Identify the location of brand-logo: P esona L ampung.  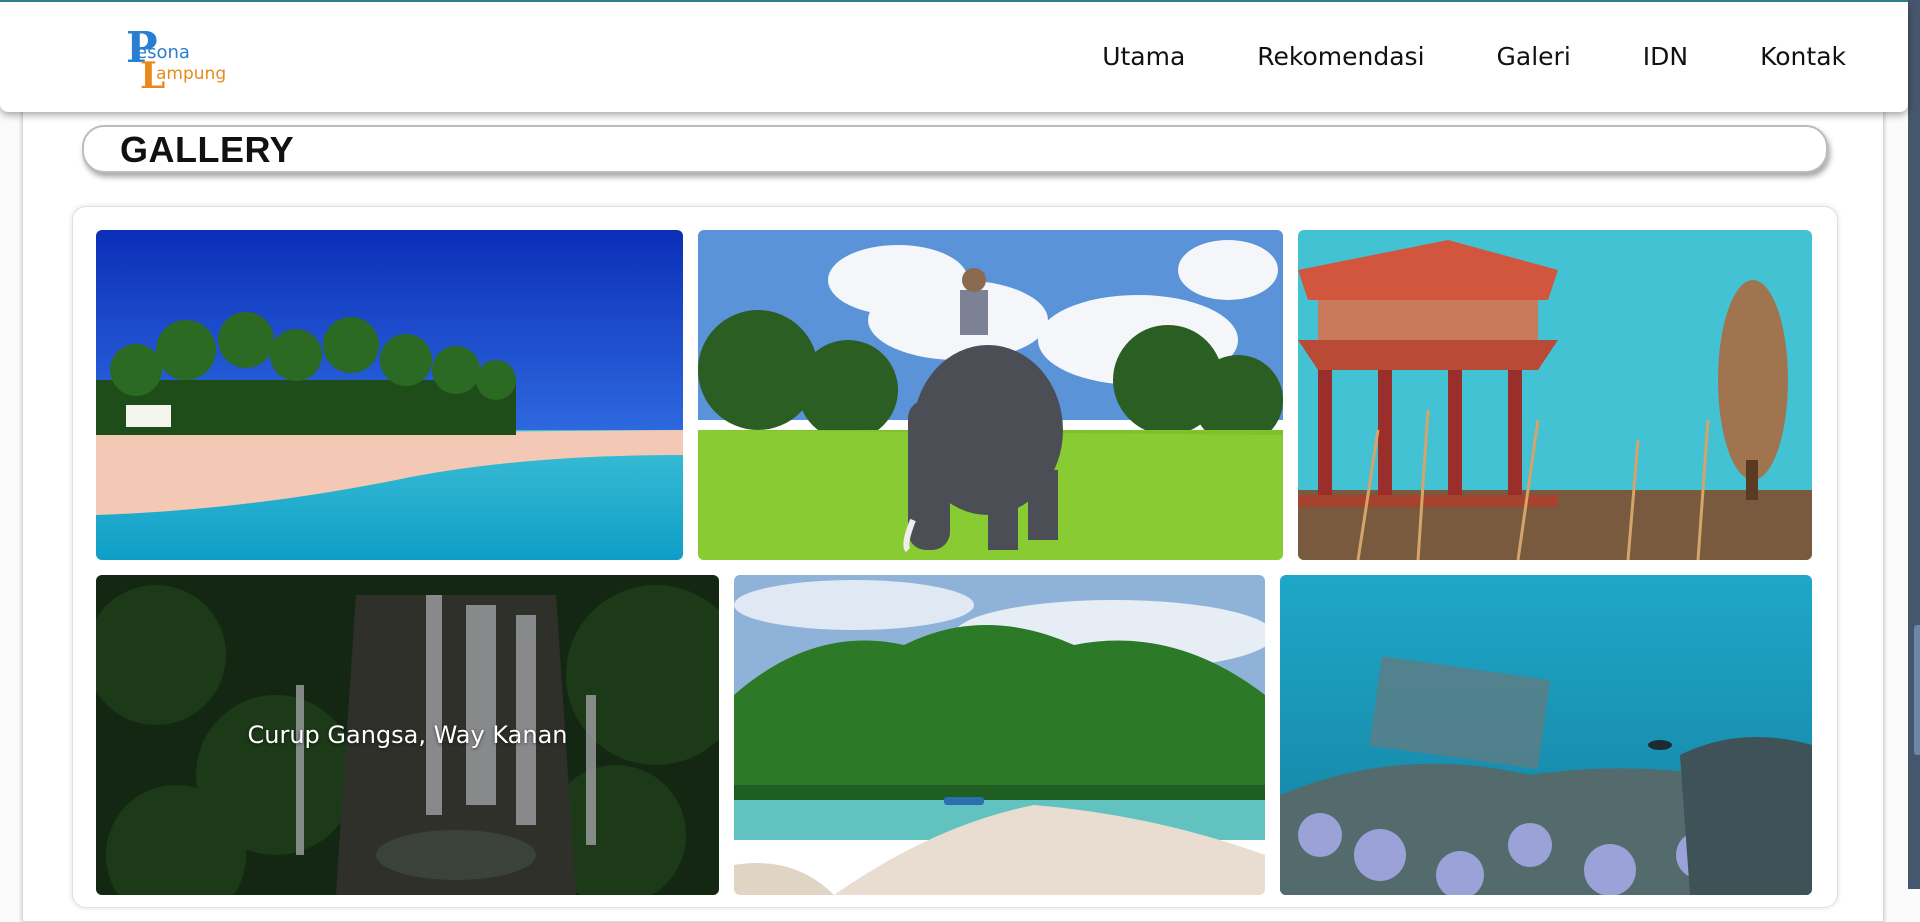
(177, 61).